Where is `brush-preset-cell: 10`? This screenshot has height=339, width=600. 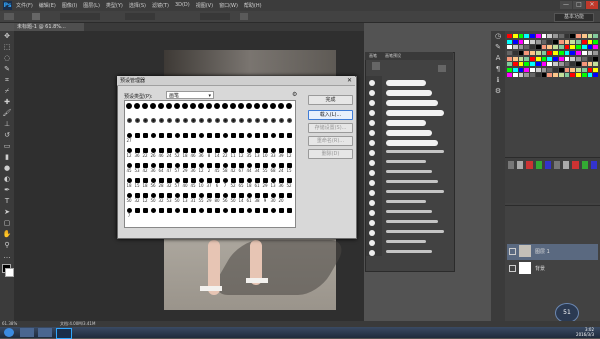
brush-preset-cell: 10 is located at coordinates (265, 155).